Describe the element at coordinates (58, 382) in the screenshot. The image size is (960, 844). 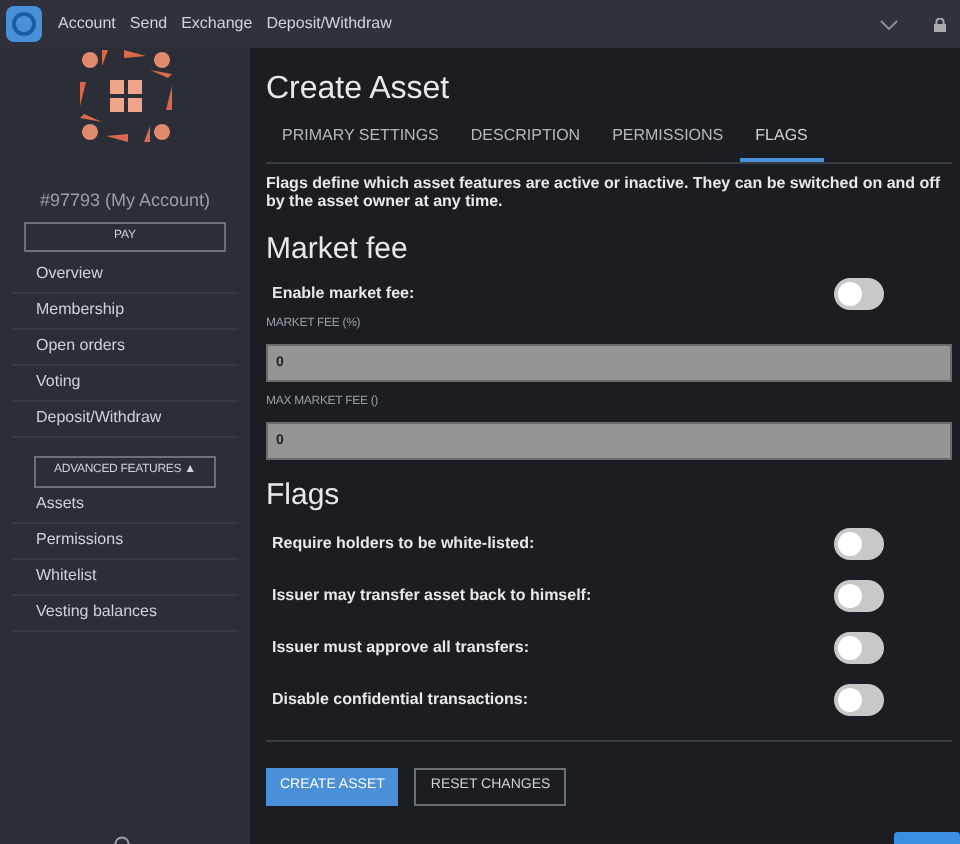
I see `sidebar-item: Voting` at that location.